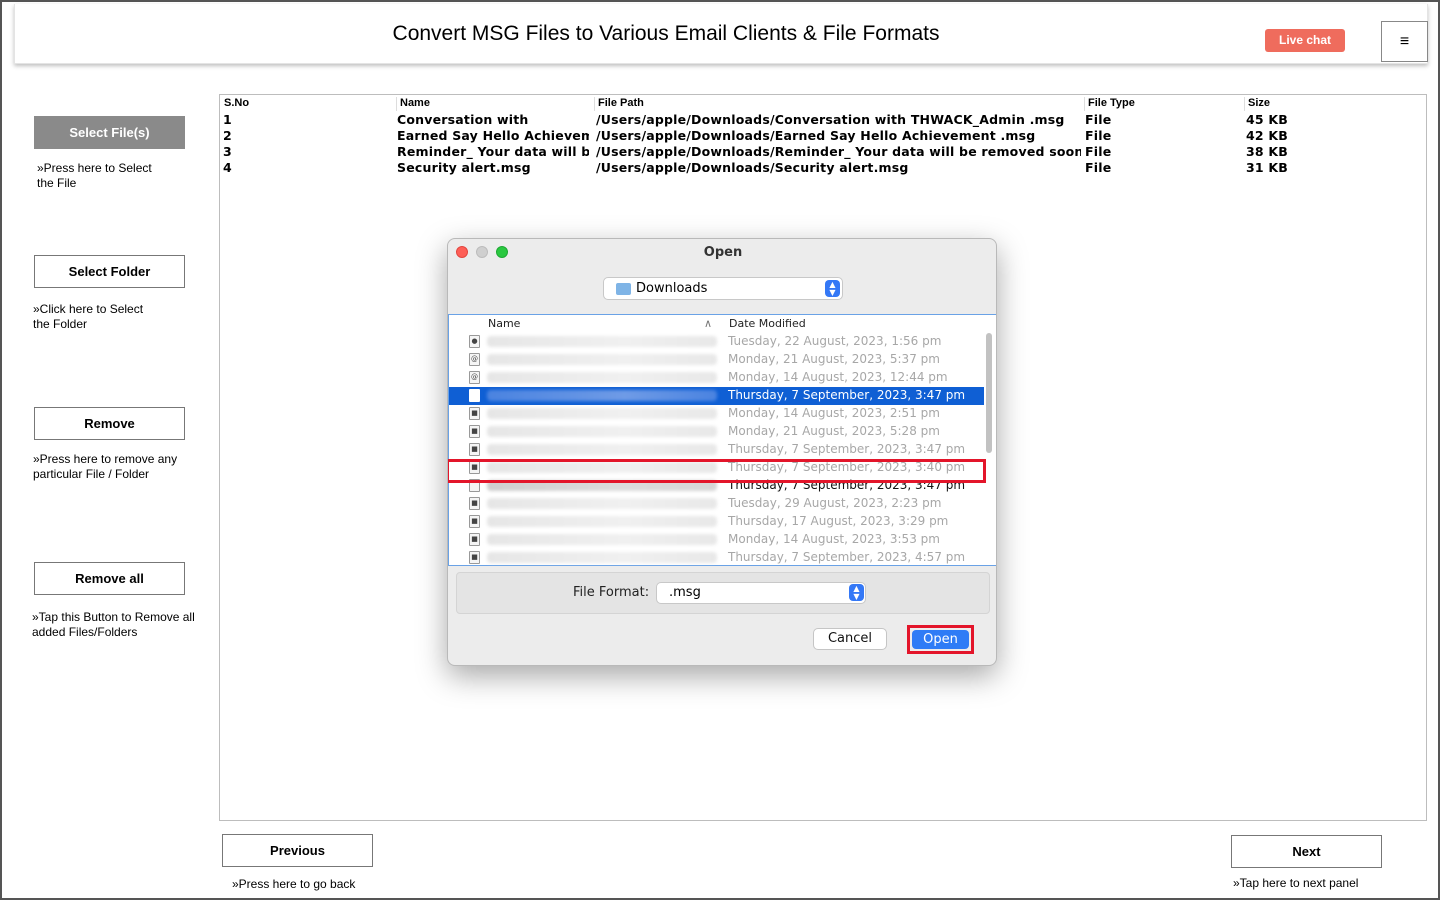 The image size is (1440, 900). What do you see at coordinates (1305, 40) in the screenshot?
I see `live-chat-button: Live chat` at bounding box center [1305, 40].